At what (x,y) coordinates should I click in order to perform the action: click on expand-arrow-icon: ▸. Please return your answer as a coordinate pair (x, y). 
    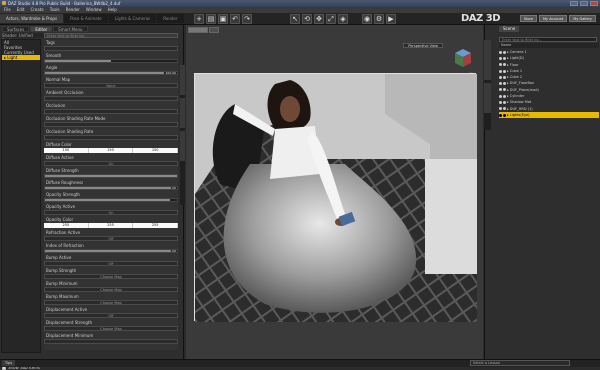
    Looking at the image, I should click on (508, 115).